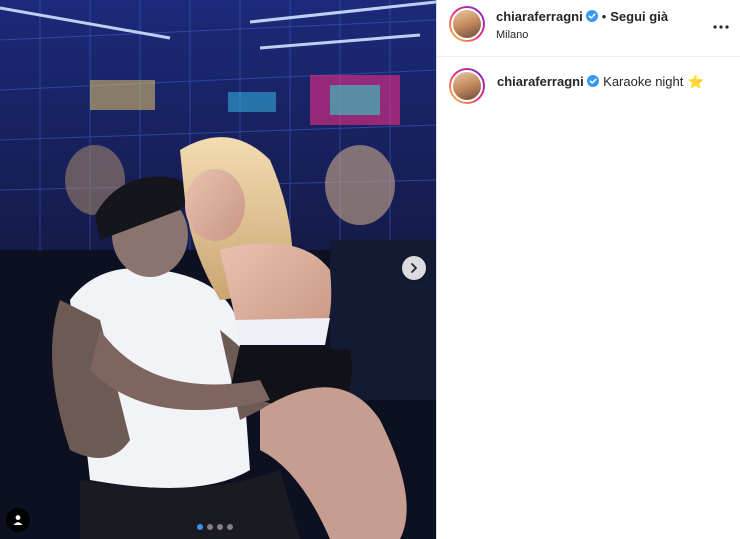  Describe the element at coordinates (539, 16) in the screenshot. I see `header-username: chiaraferragni` at that location.